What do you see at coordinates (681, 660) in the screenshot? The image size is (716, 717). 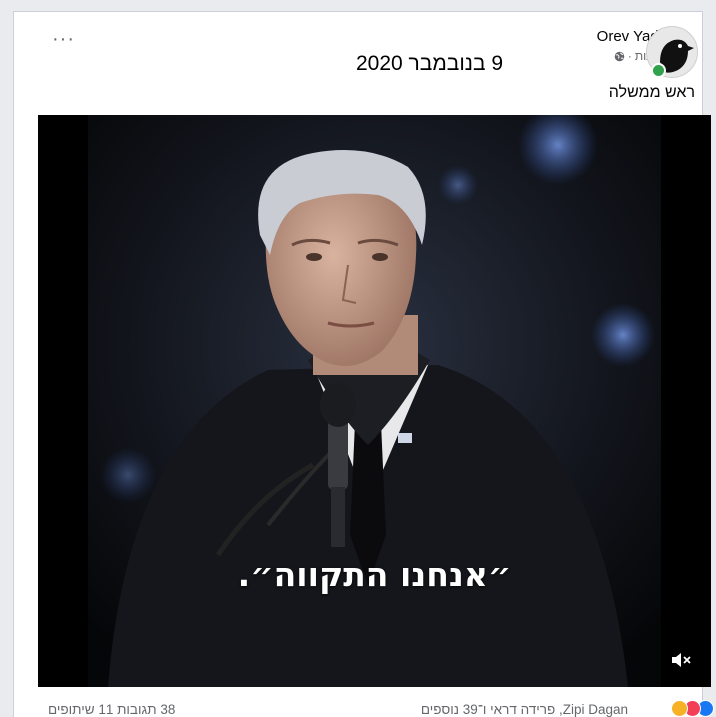 I see `volume-muted-icon` at bounding box center [681, 660].